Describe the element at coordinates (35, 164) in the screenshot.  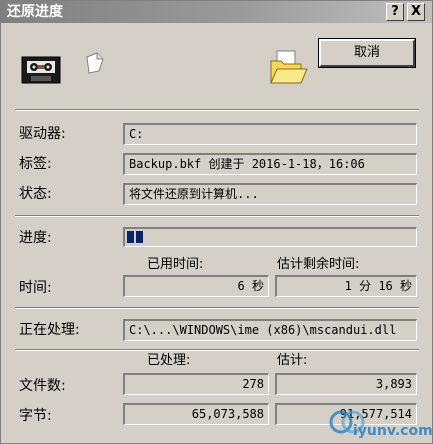
I see `tag-label: 标签:` at that location.